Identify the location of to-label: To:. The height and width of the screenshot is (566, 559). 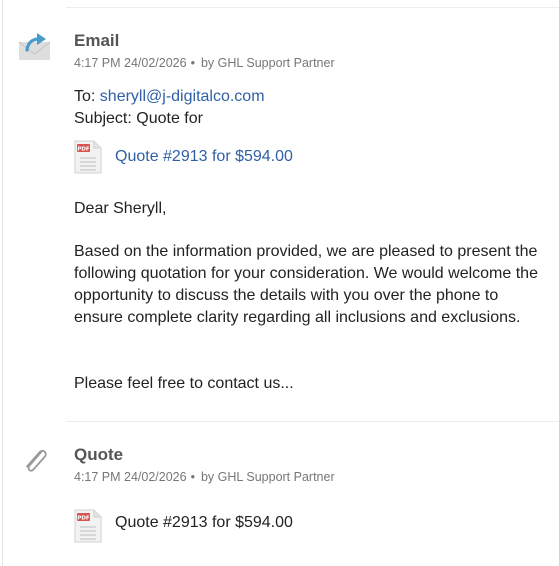
(85, 96).